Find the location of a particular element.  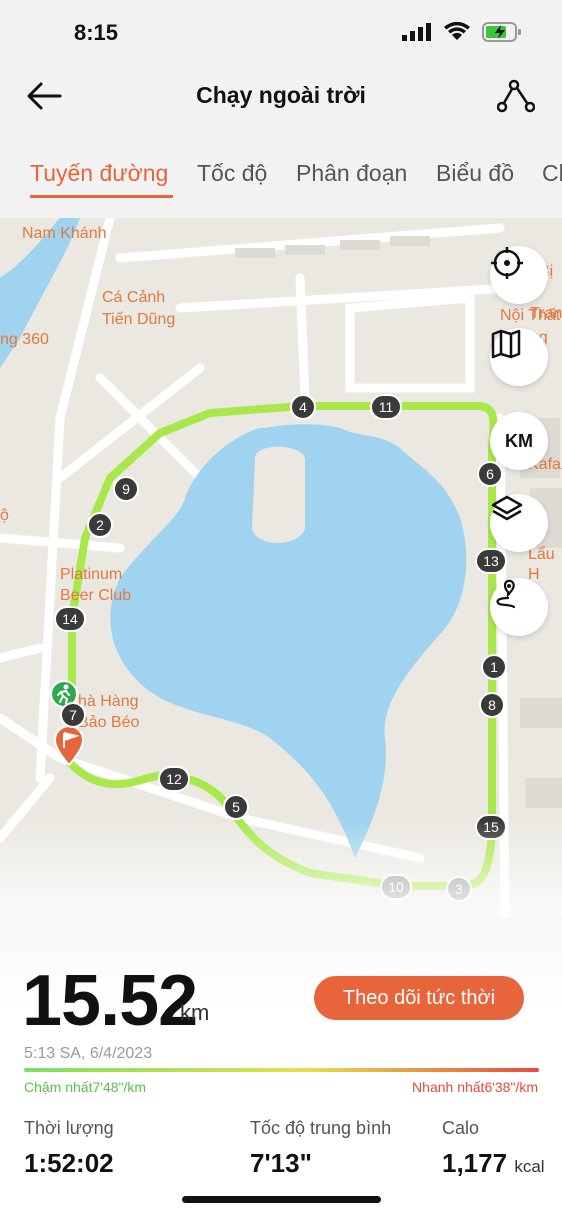

km-marker: 5 is located at coordinates (236, 807).